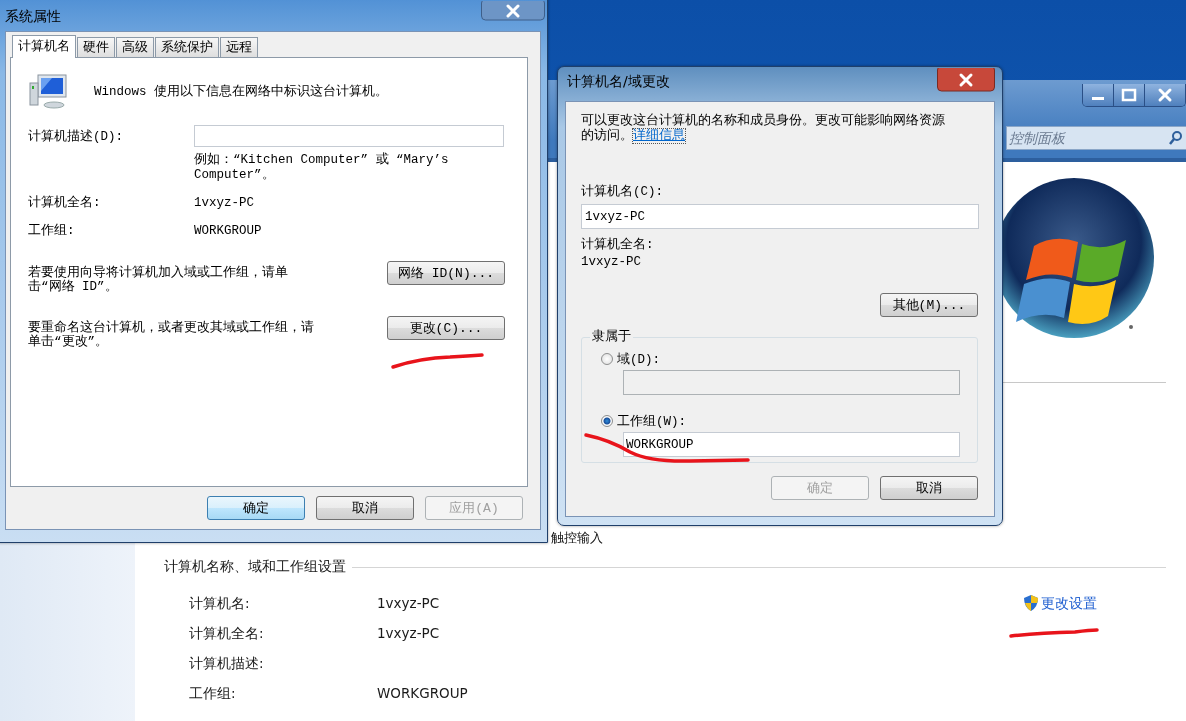  Describe the element at coordinates (255, 567) in the screenshot. I see `section-title: 计算机名称、域和工作组设置` at that location.